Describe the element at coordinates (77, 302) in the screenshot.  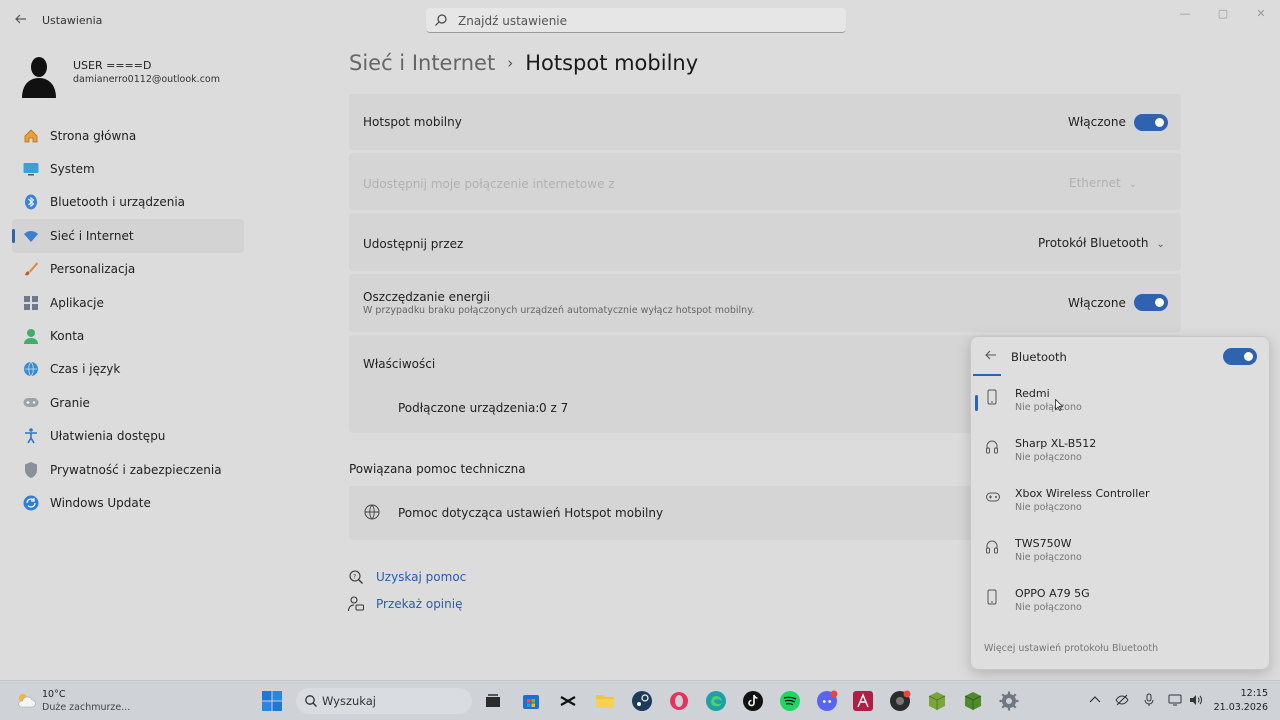
I see `sidebar-item-label: Aplikacje` at that location.